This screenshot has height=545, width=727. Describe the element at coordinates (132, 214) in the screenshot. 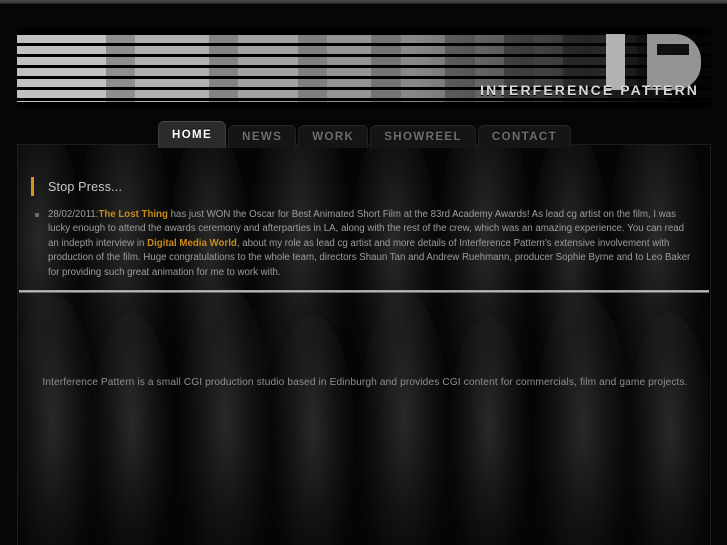

I see `news-link-the-lost-thing: The Lost Thing` at that location.